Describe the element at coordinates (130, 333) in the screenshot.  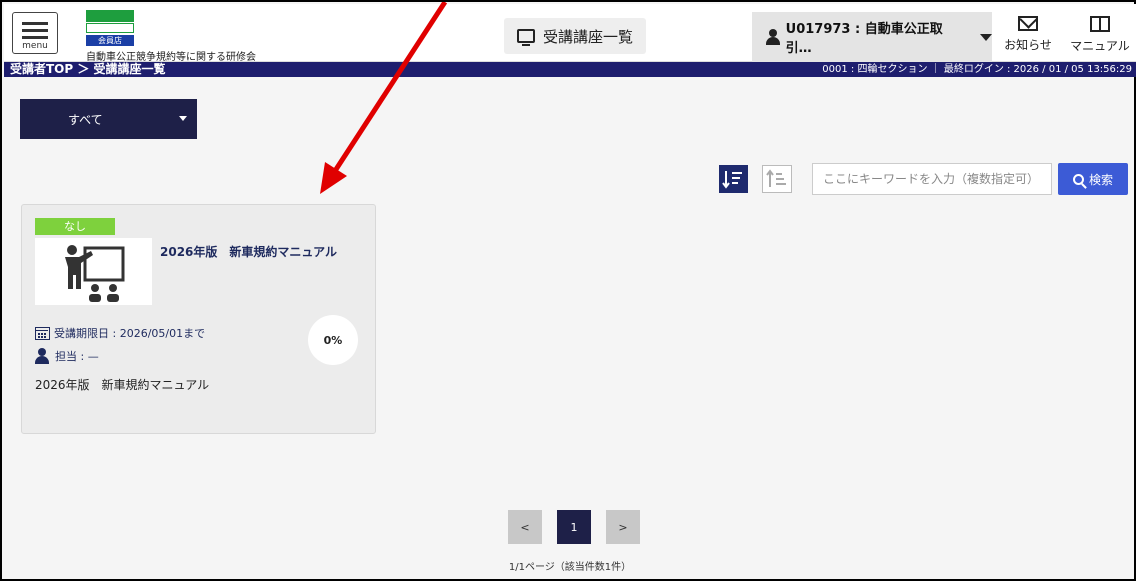
I see `deadline-text: 受講期限日 : 2026/05/01まで` at that location.